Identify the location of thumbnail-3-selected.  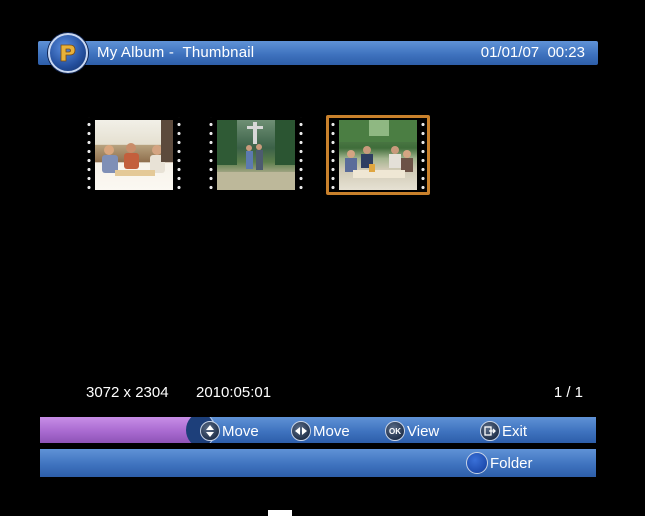
(378, 155).